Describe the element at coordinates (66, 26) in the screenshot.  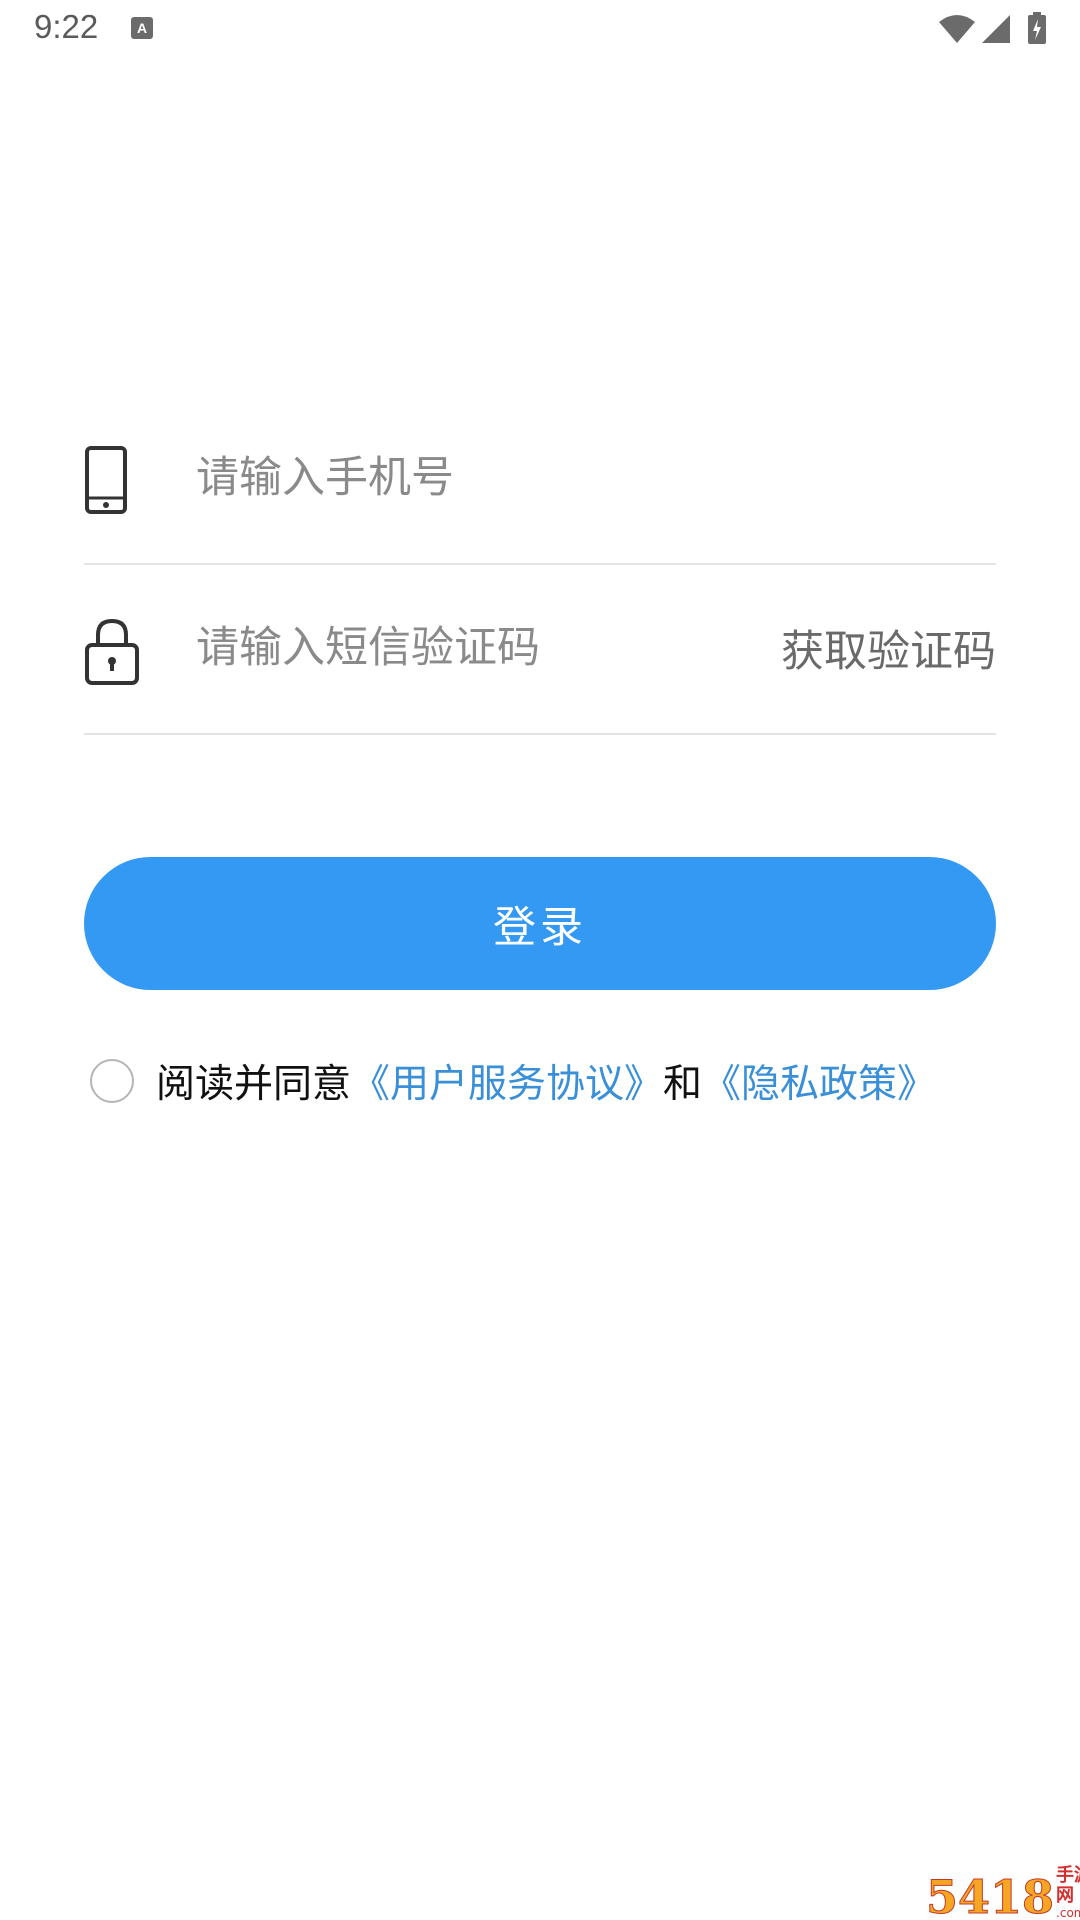
I see `status-time: 9:22` at that location.